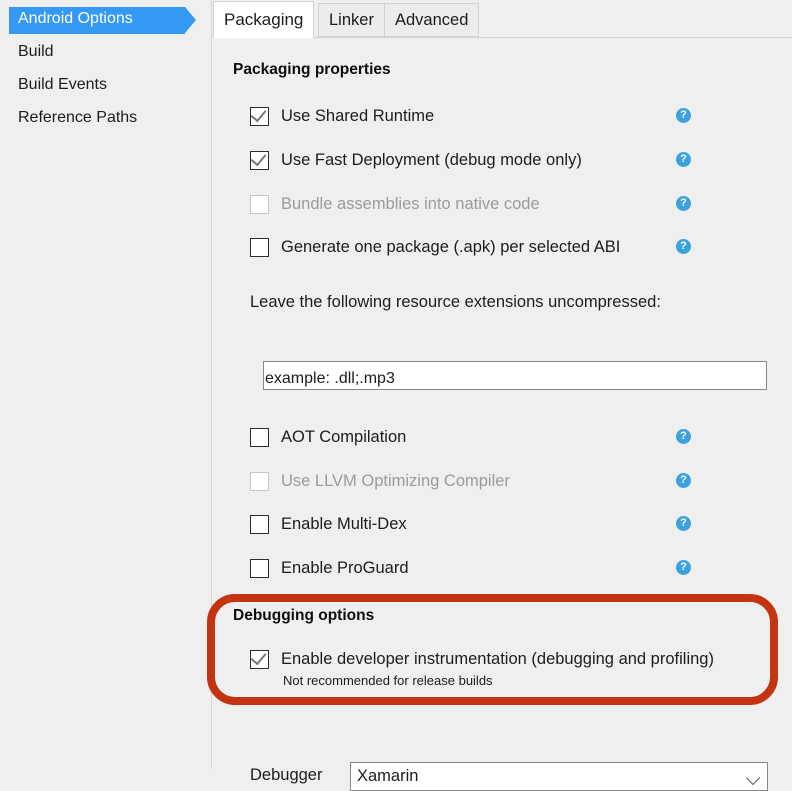 This screenshot has height=791, width=792. Describe the element at coordinates (388, 776) in the screenshot. I see `debugger-selected-value: Xamarin` at that location.